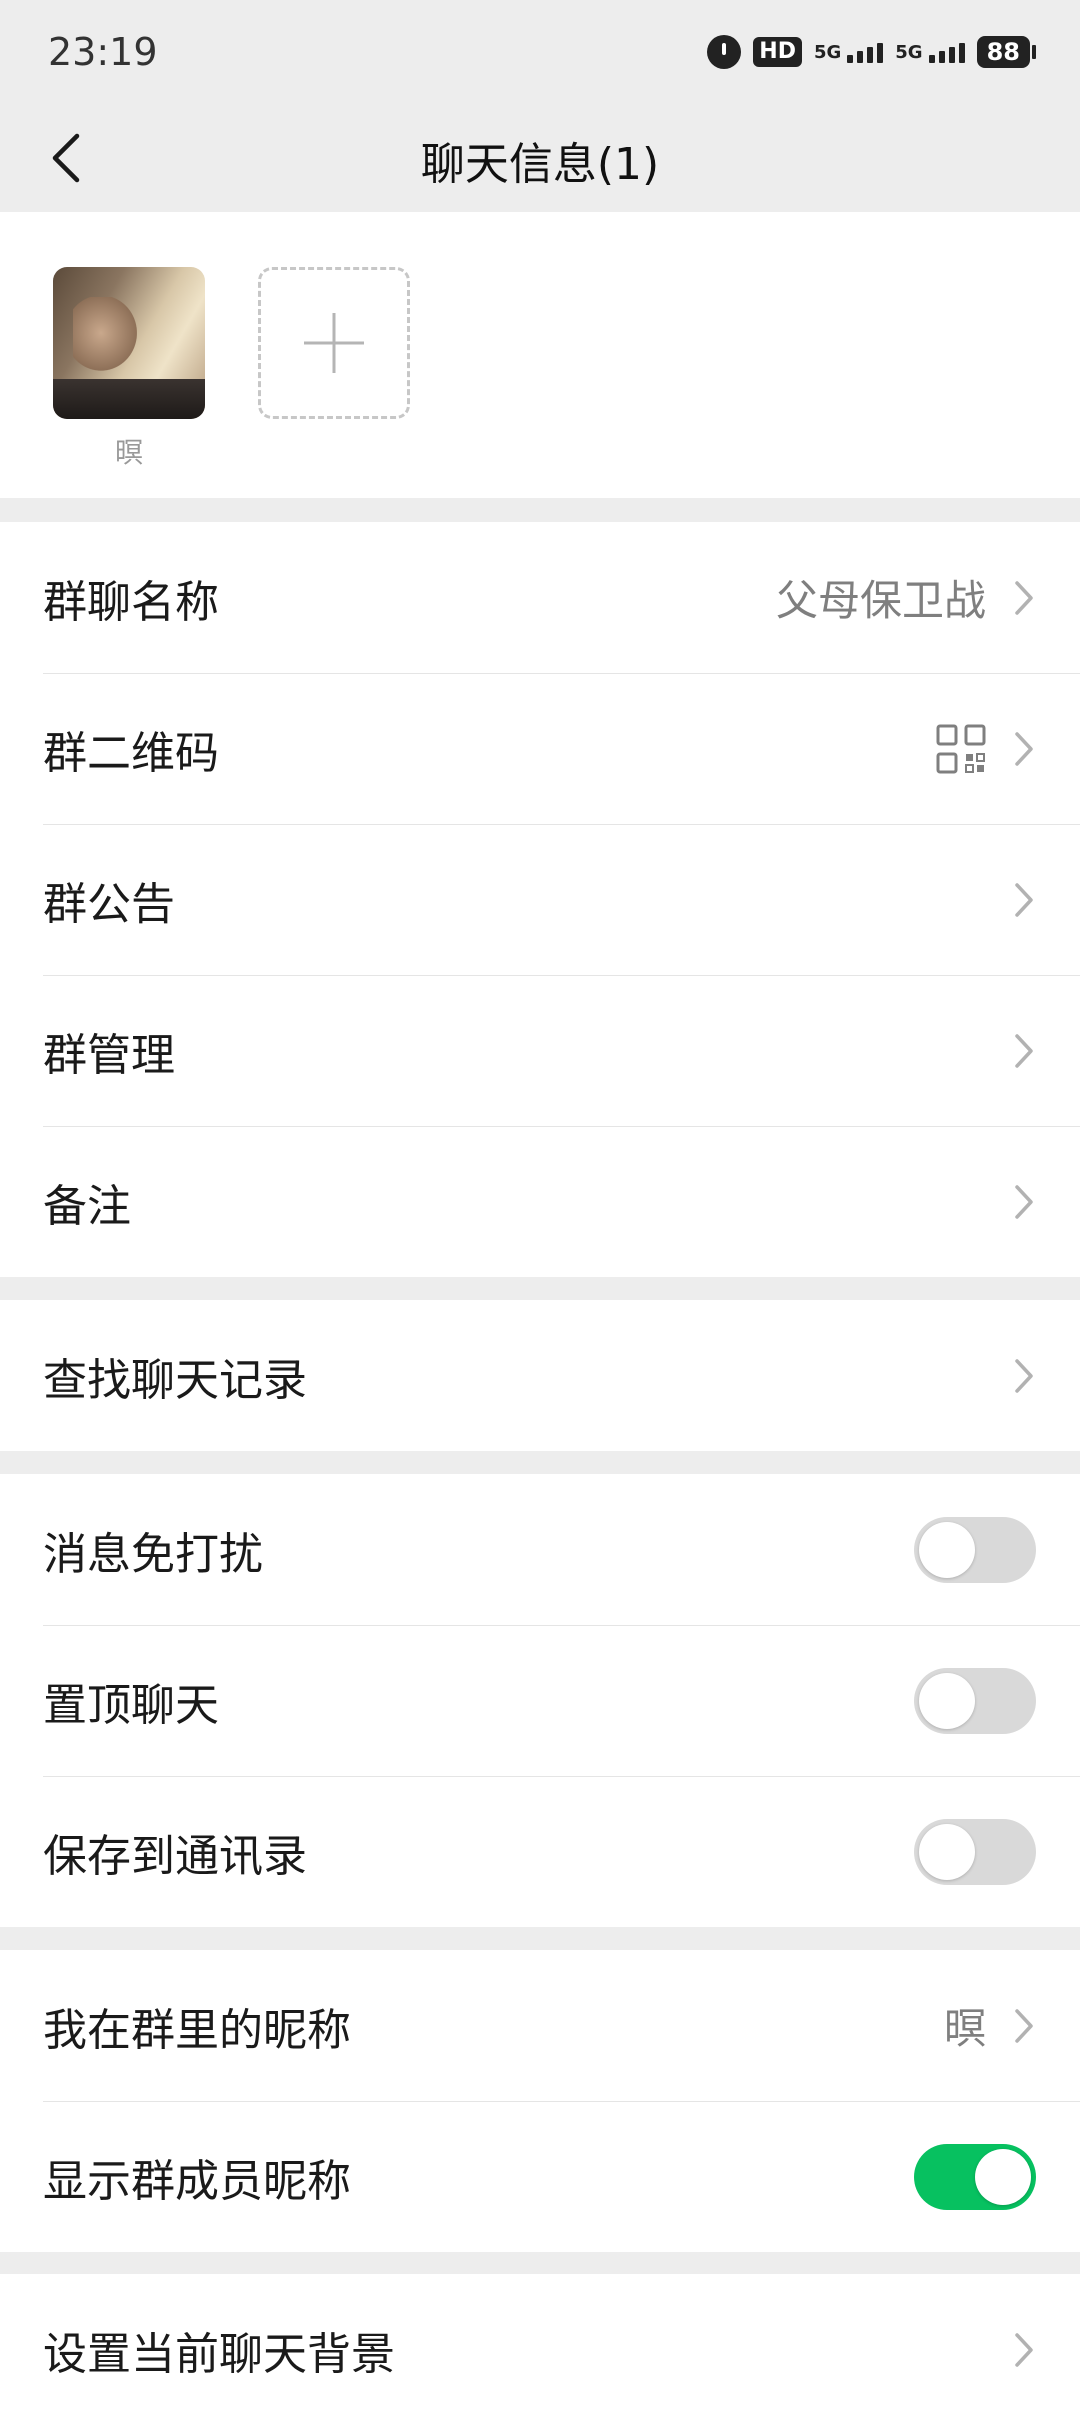 This screenshot has width=1080, height=2425. What do you see at coordinates (930, 52) in the screenshot?
I see `signal-icon-2: 5G` at bounding box center [930, 52].